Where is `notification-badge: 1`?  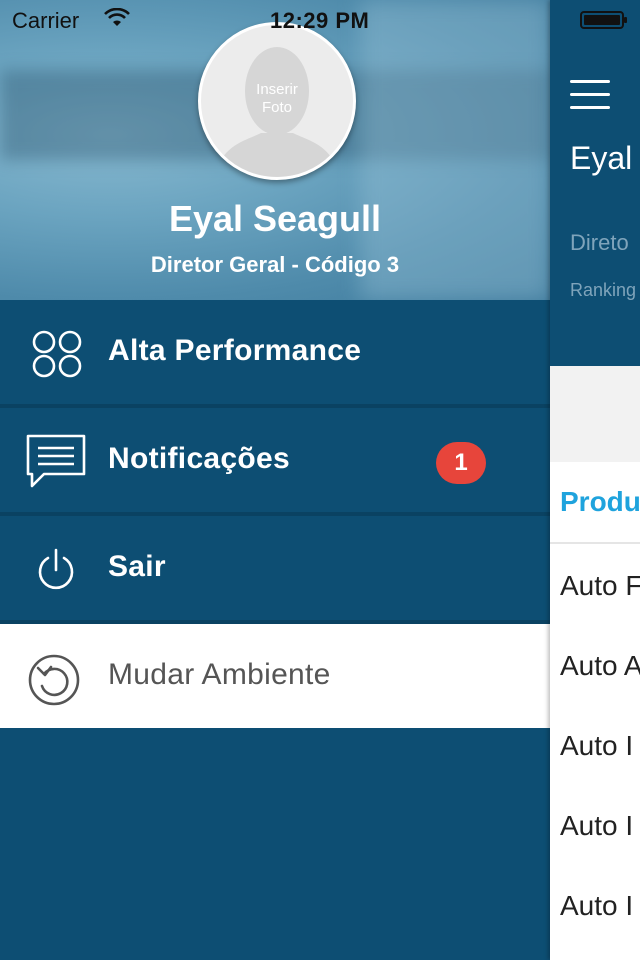 notification-badge: 1 is located at coordinates (461, 463).